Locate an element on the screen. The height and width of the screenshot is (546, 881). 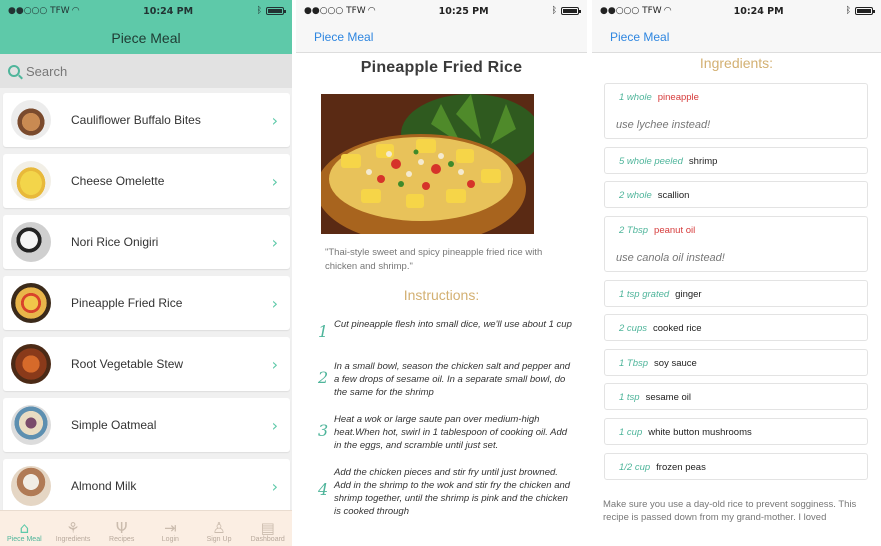
ingredient-quantity: 2 Tbsp is located at coordinates (634, 230).